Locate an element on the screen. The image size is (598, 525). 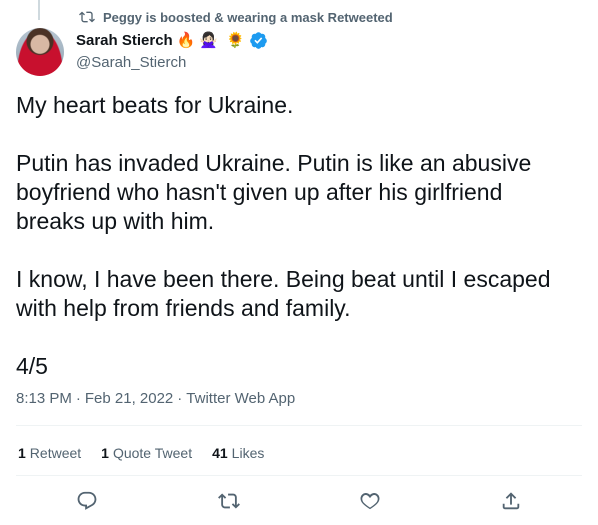
like-button is located at coordinates (370, 501).